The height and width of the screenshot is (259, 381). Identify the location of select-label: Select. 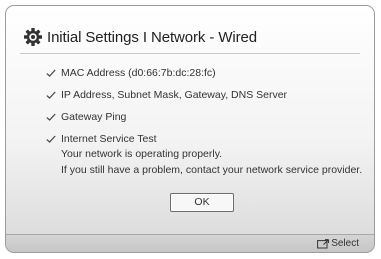
(345, 243).